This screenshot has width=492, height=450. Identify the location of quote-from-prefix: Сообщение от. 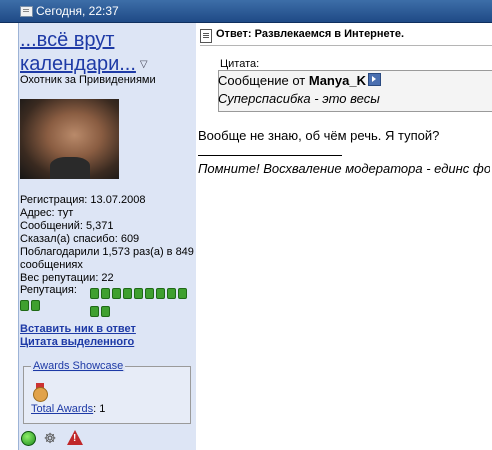
(263, 80).